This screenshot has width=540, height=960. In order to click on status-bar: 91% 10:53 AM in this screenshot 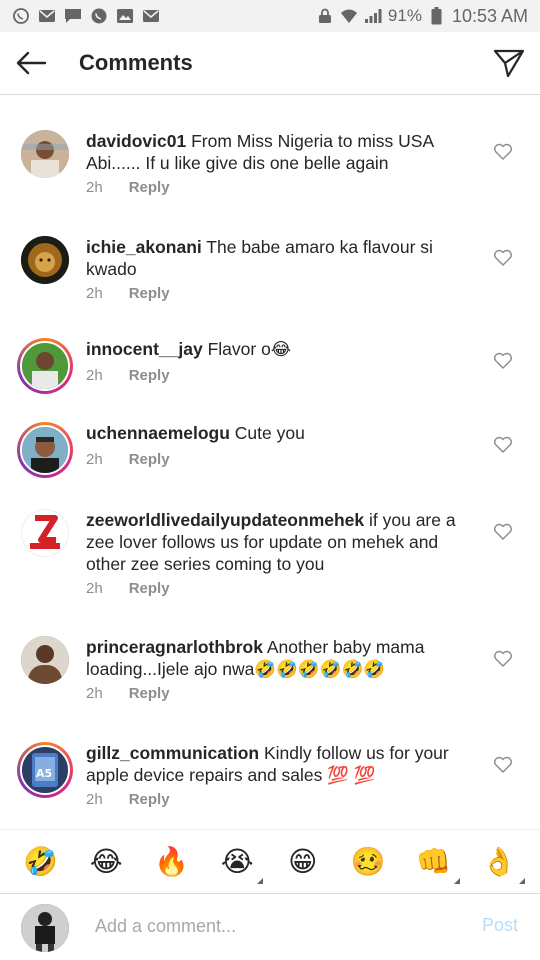, I will do `click(270, 16)`.